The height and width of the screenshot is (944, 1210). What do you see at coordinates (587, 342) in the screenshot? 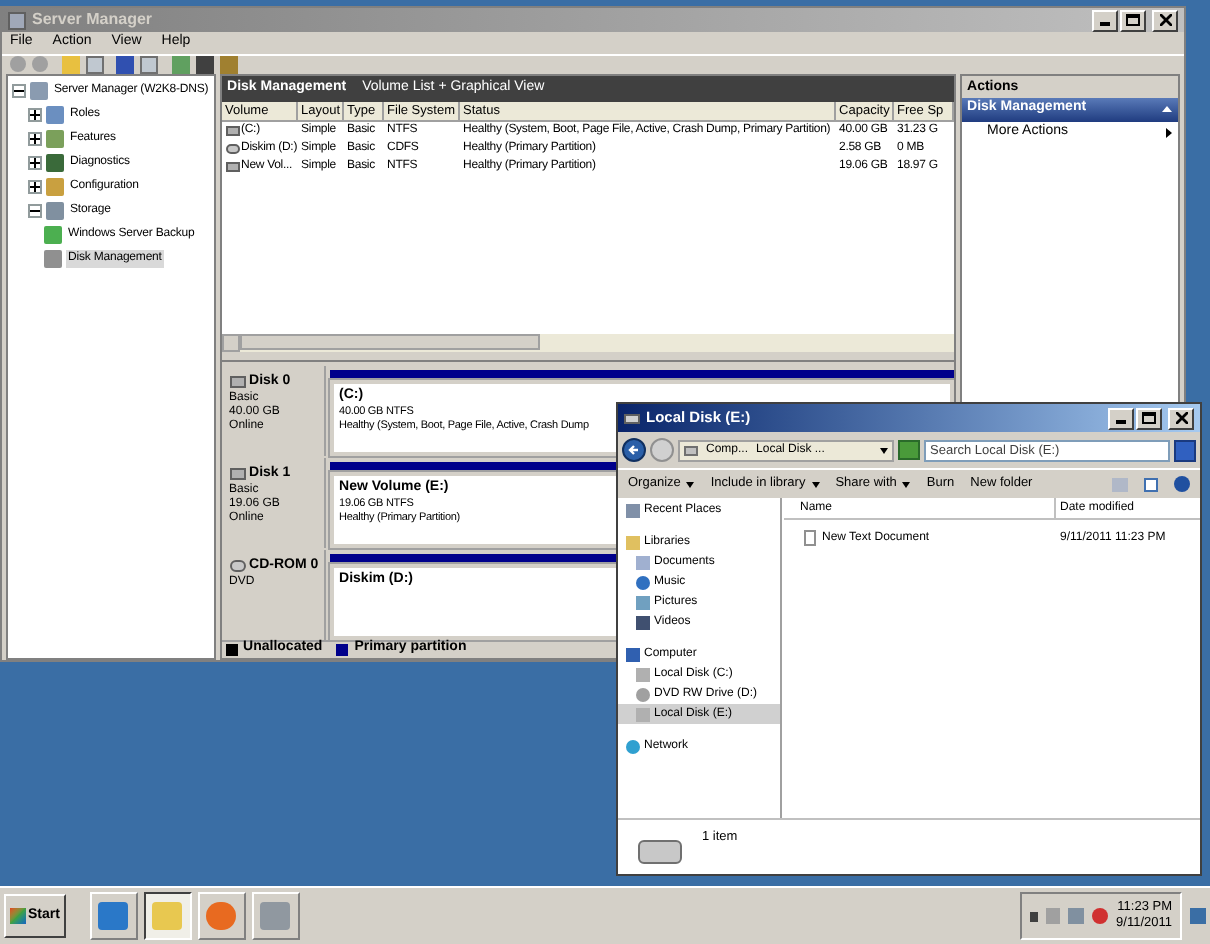
I see `horizontal-scrollbar` at bounding box center [587, 342].